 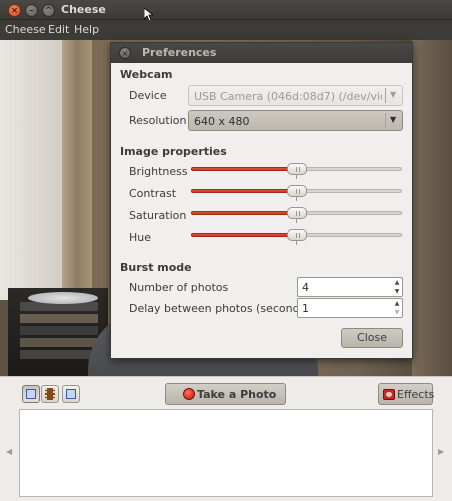 What do you see at coordinates (148, 95) in the screenshot?
I see `device-label: Device` at bounding box center [148, 95].